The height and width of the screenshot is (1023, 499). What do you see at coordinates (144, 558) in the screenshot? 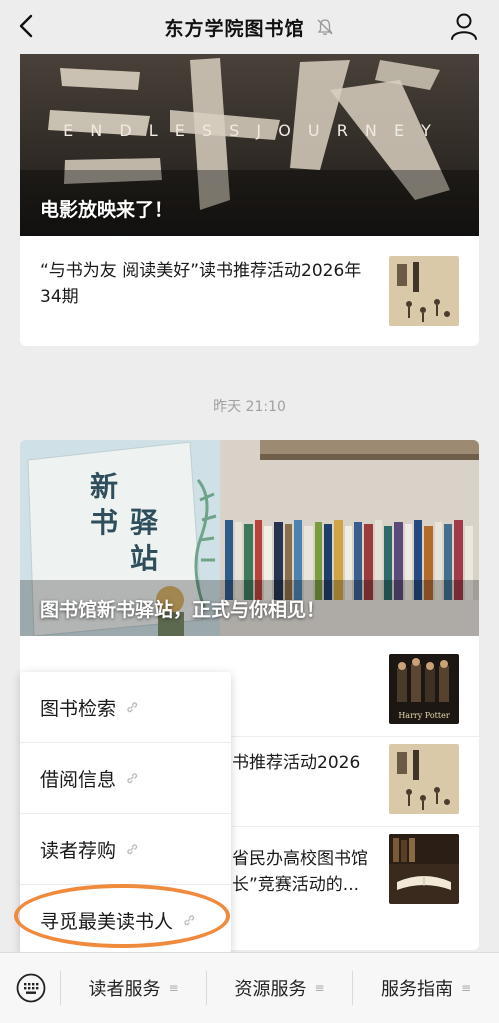
I see `banner-sign-char-4: 站` at bounding box center [144, 558].